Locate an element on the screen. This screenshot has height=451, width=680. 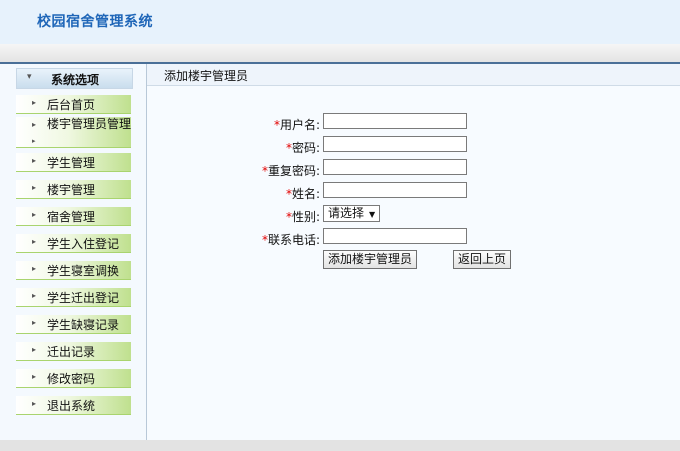
form-row-password: *密码: is located at coordinates (413, 146).